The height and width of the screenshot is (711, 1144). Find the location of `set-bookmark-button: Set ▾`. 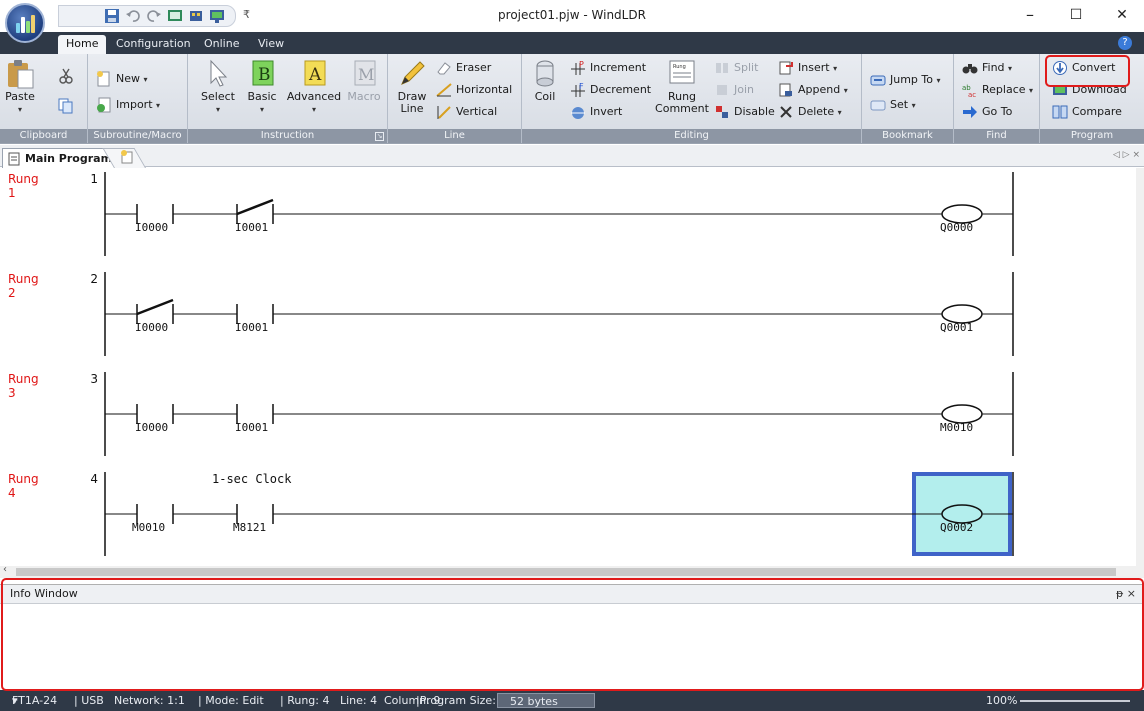

set-bookmark-button: Set ▾ is located at coordinates (893, 105).